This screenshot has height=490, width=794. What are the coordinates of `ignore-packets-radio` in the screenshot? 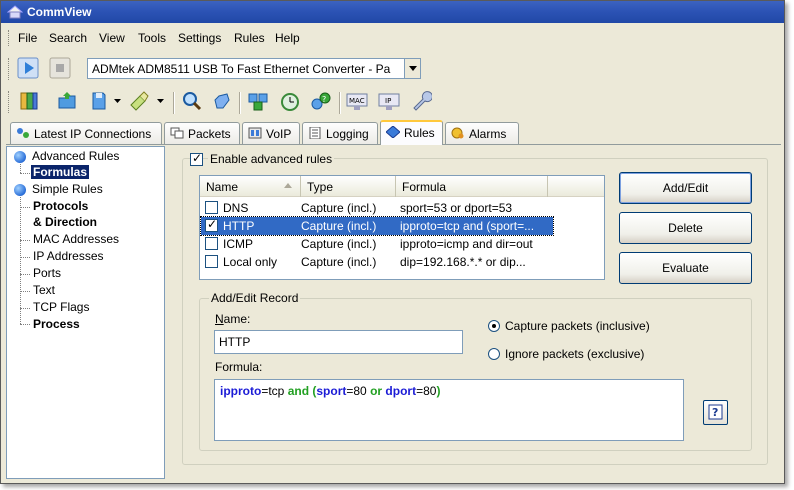 It's located at (494, 354).